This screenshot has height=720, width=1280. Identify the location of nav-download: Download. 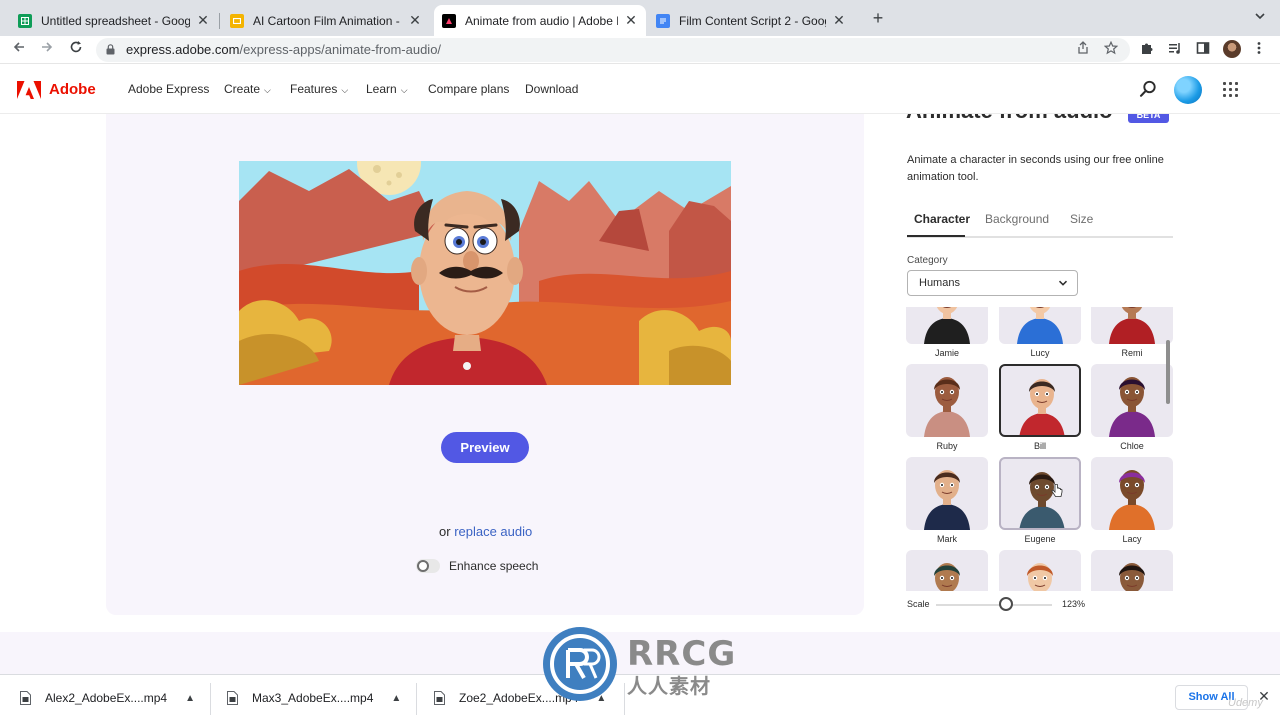
(551, 89).